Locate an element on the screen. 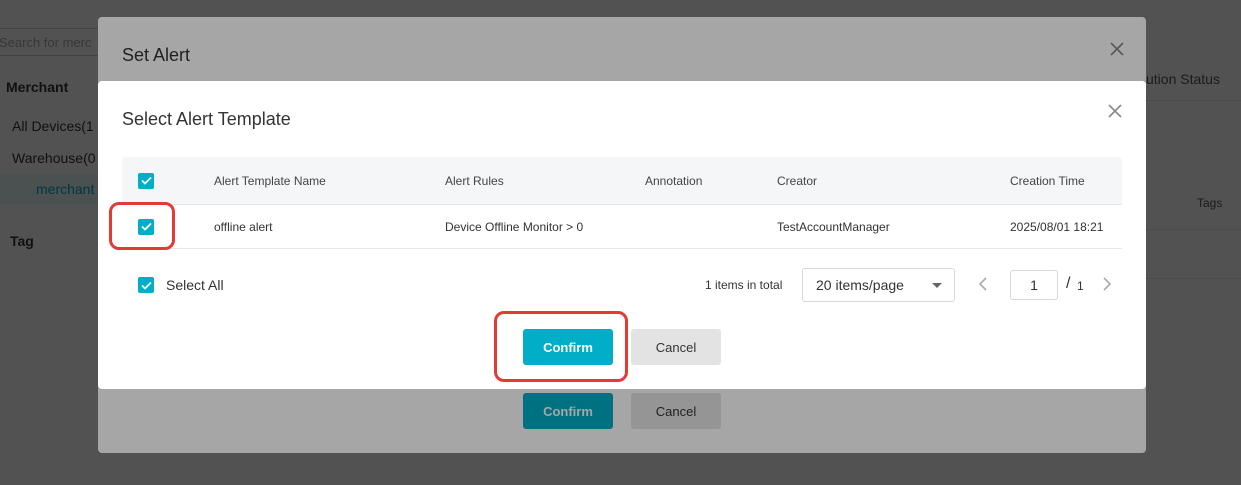 The image size is (1241, 485). page-size-select: 20 items/page is located at coordinates (878, 285).